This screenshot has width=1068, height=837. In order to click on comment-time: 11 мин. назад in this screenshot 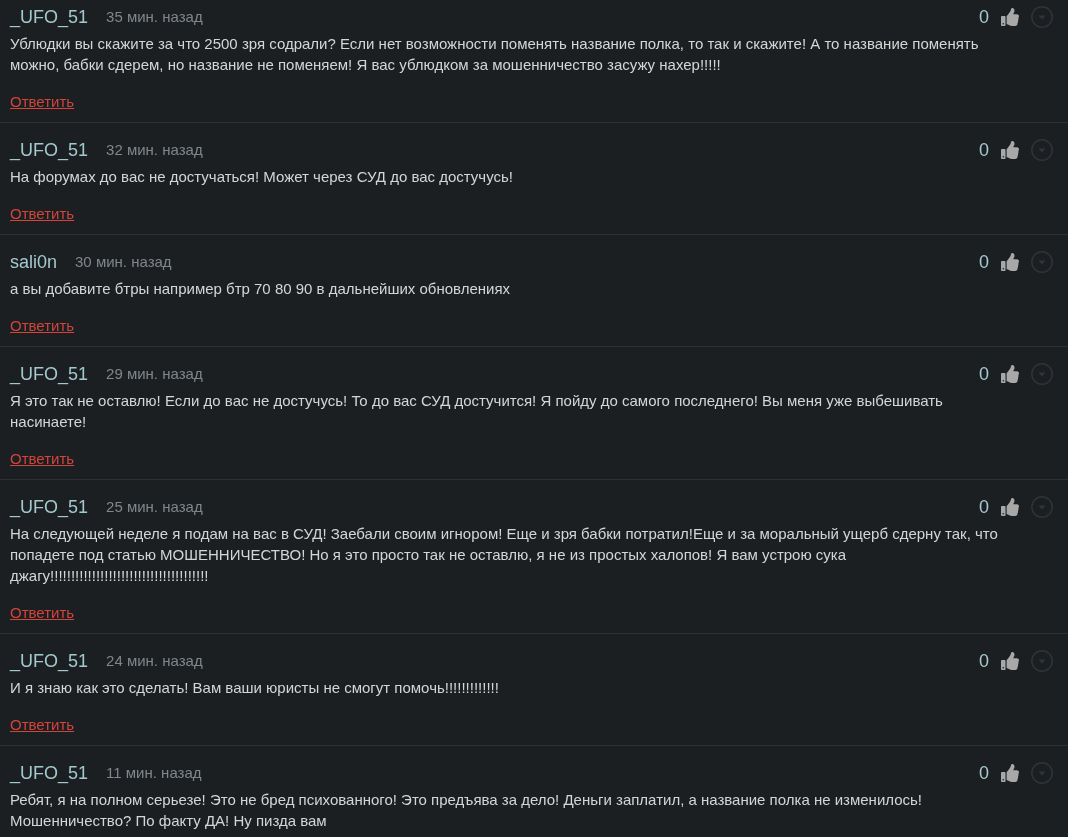, I will do `click(154, 773)`.